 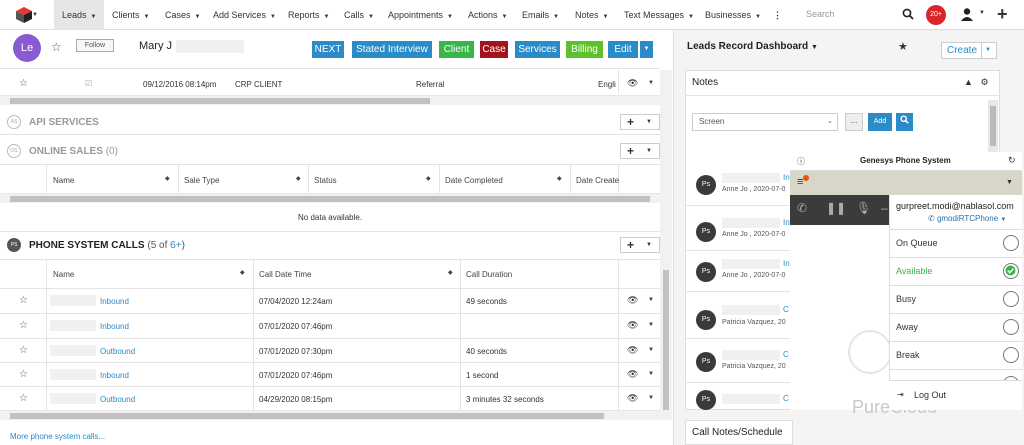 I want to click on pause-icon: ❚❚, so click(x=836, y=208).